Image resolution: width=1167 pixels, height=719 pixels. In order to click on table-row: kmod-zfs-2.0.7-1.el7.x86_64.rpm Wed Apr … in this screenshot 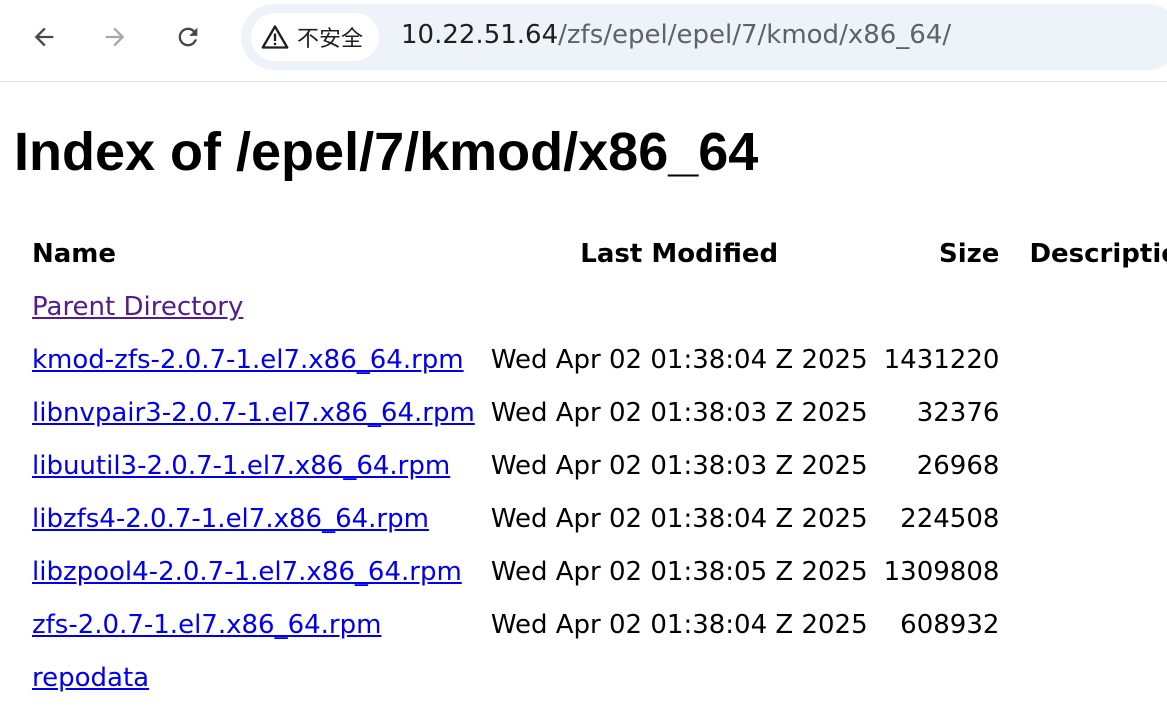, I will do `click(595, 359)`.